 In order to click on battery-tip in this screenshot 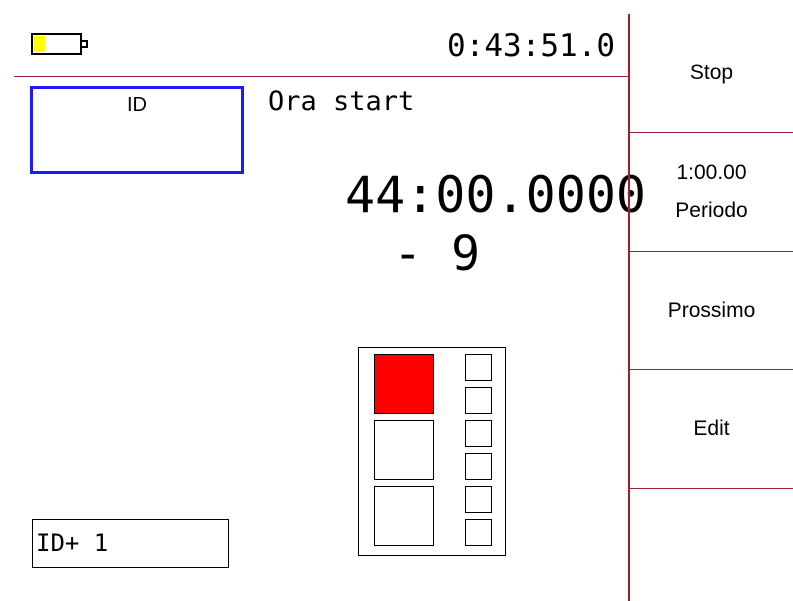, I will do `click(85, 44)`.